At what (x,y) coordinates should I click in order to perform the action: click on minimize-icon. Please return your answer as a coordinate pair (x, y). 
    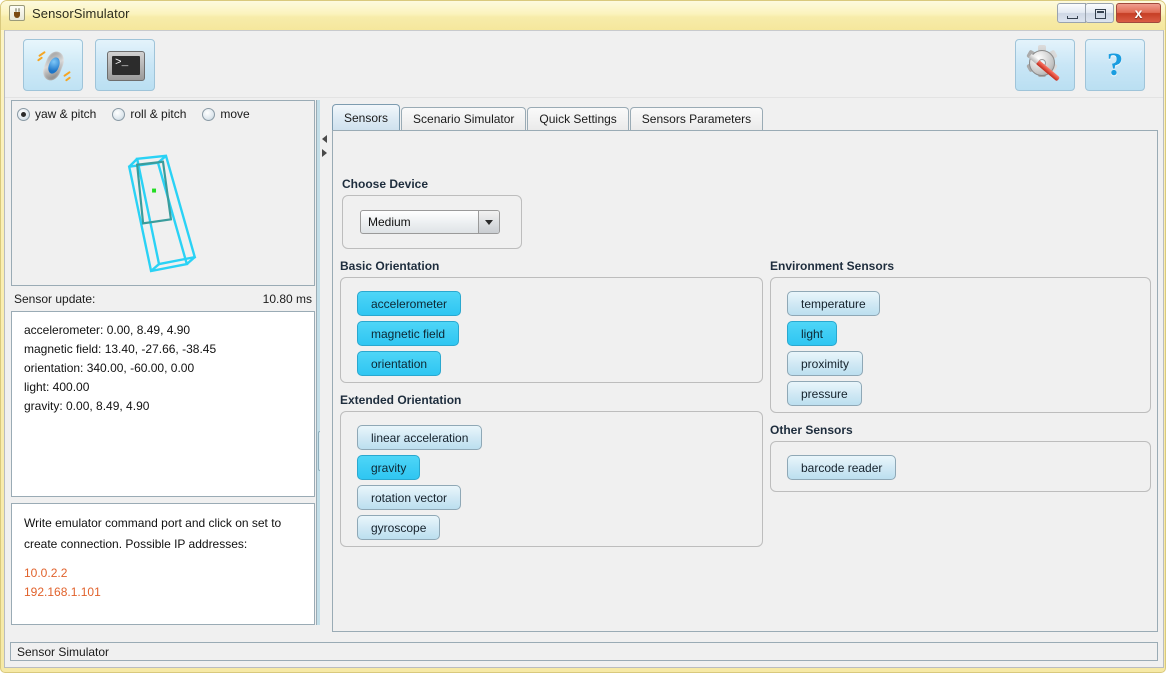
    Looking at the image, I should click on (1072, 17).